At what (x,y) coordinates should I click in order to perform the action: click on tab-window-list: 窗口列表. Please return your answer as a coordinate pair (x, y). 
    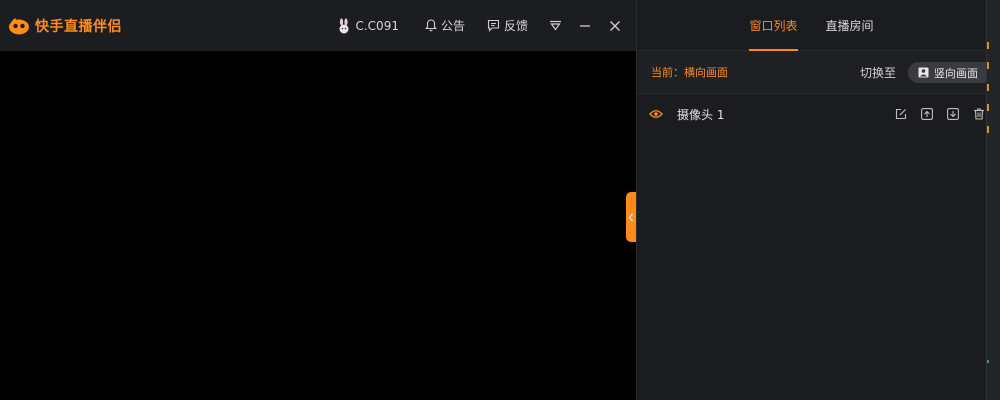
    Looking at the image, I should click on (773, 25).